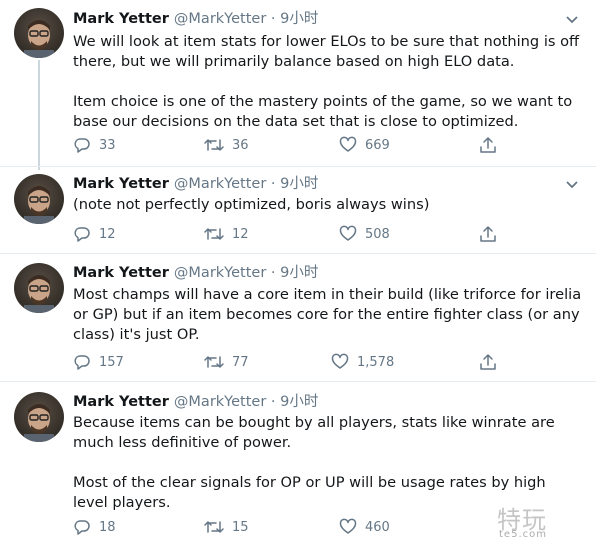 This screenshot has height=546, width=596. I want to click on reply-button: 12, so click(94, 234).